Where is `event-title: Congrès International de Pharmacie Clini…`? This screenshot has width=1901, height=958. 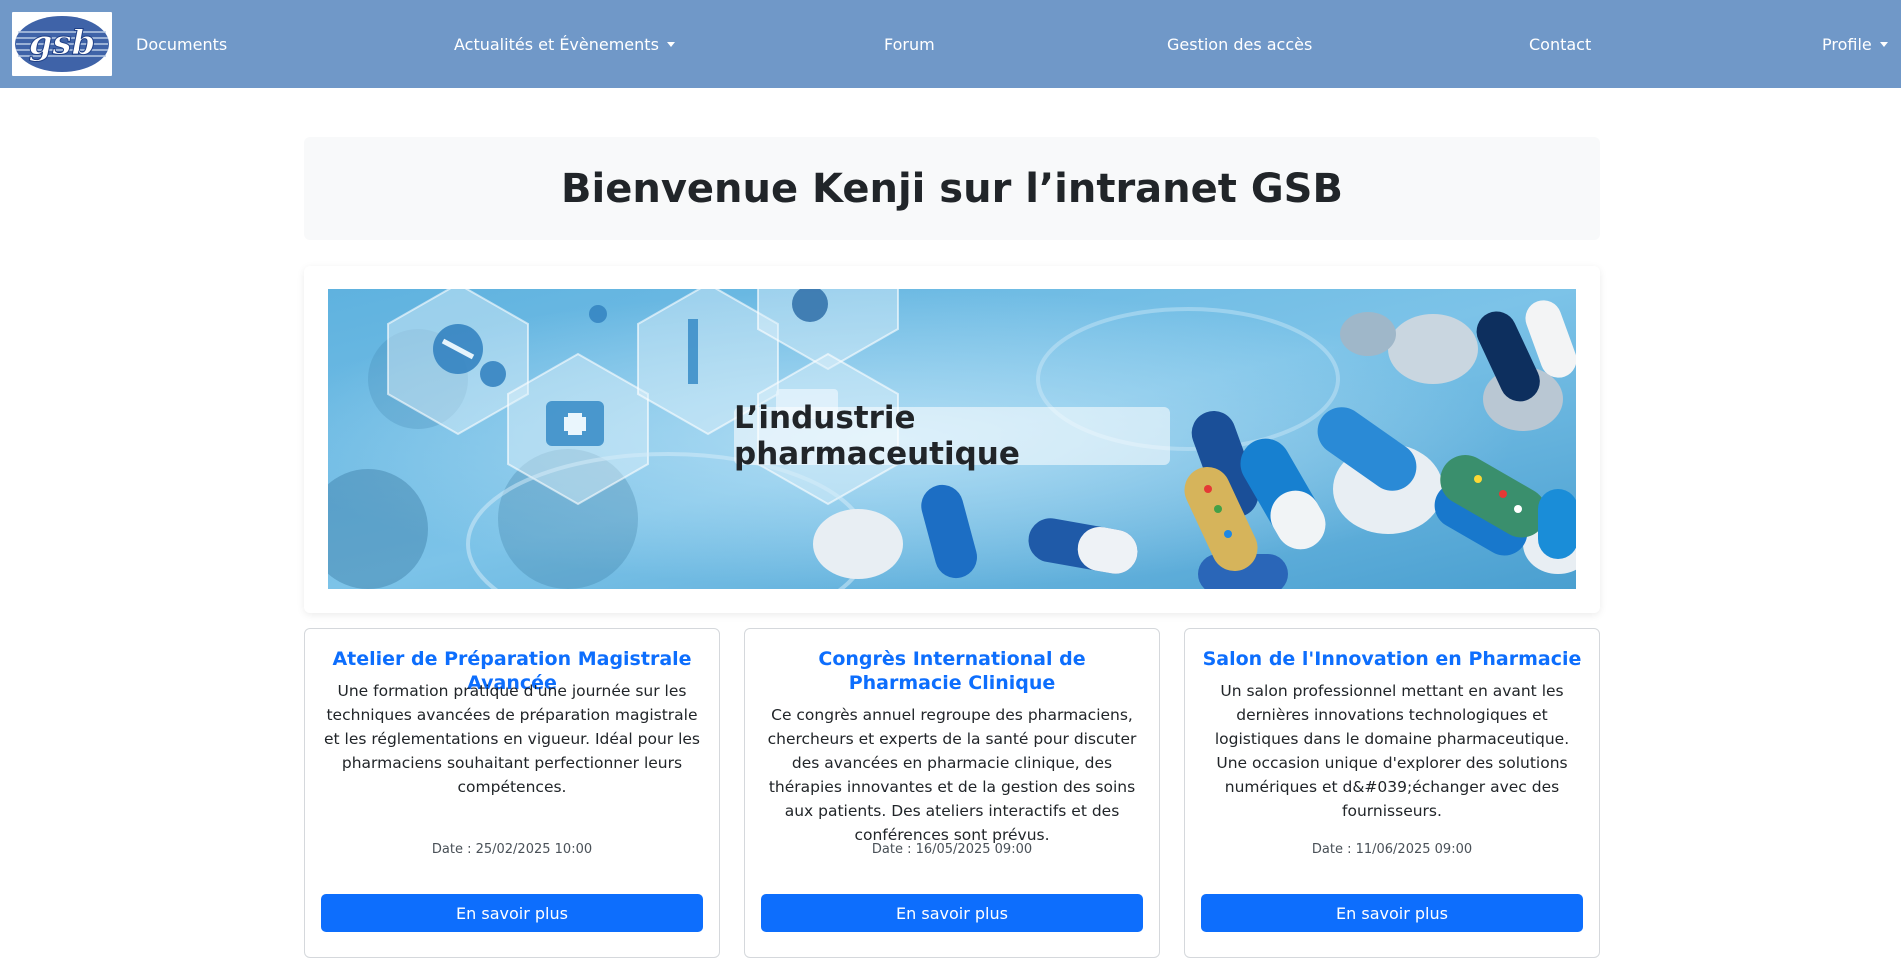
event-title: Congrès International de Pharmacie Clini… is located at coordinates (952, 671).